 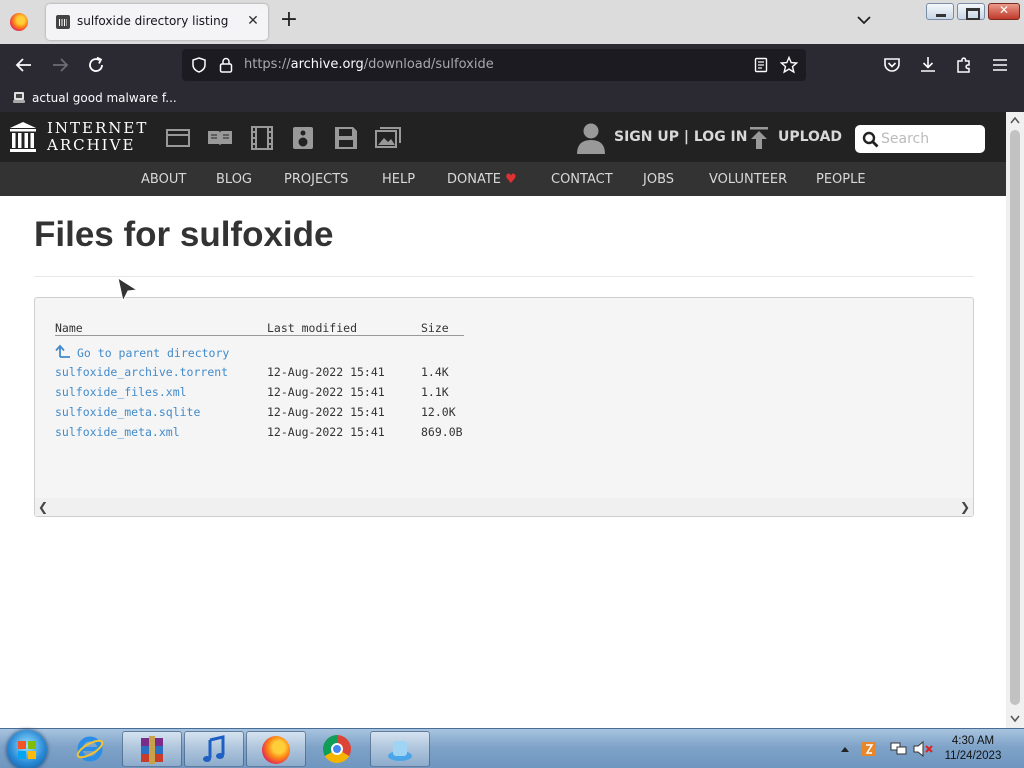 What do you see at coordinates (435, 328) in the screenshot?
I see `column-header-size: Size` at bounding box center [435, 328].